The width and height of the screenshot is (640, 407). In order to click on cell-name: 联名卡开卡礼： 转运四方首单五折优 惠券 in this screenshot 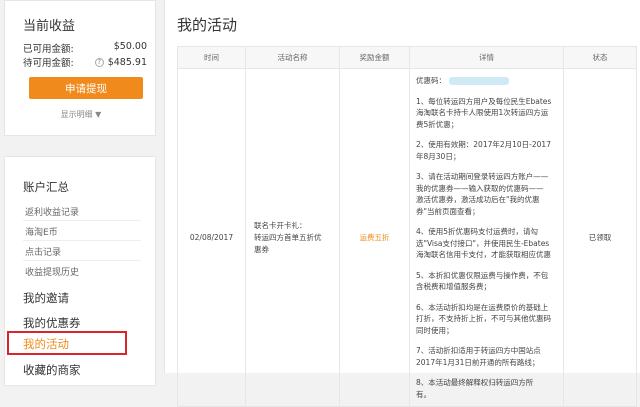, I will do `click(292, 237)`.